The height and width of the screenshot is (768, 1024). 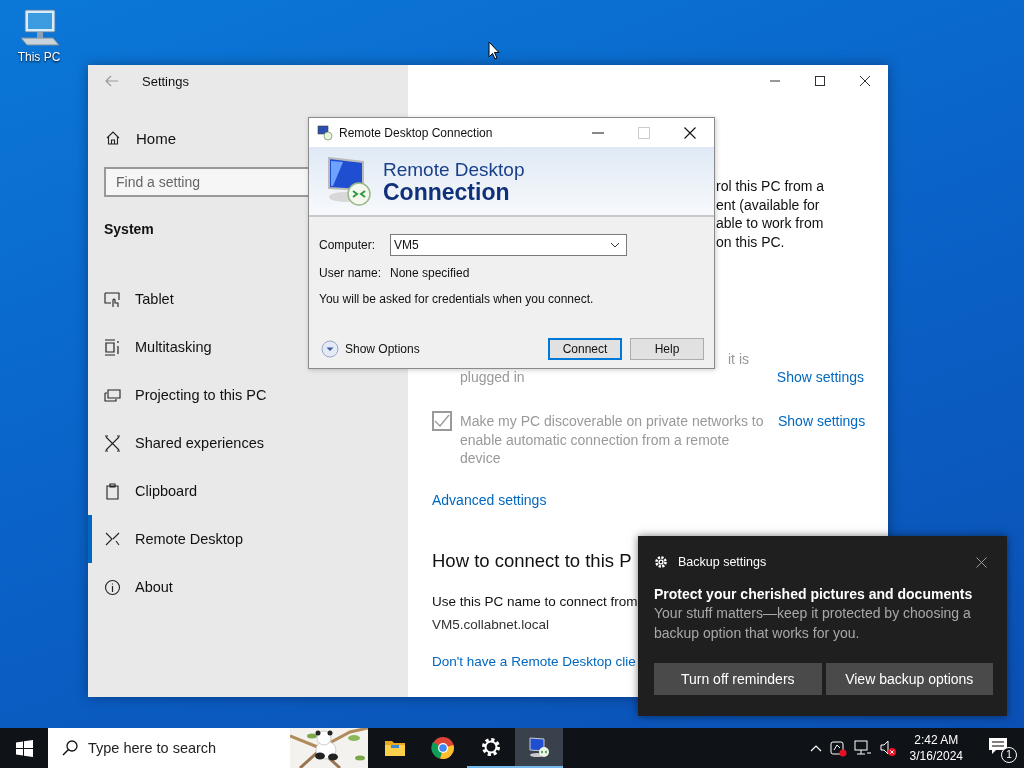 What do you see at coordinates (416, 132) in the screenshot?
I see `window-title: Remote Desktop Connection` at bounding box center [416, 132].